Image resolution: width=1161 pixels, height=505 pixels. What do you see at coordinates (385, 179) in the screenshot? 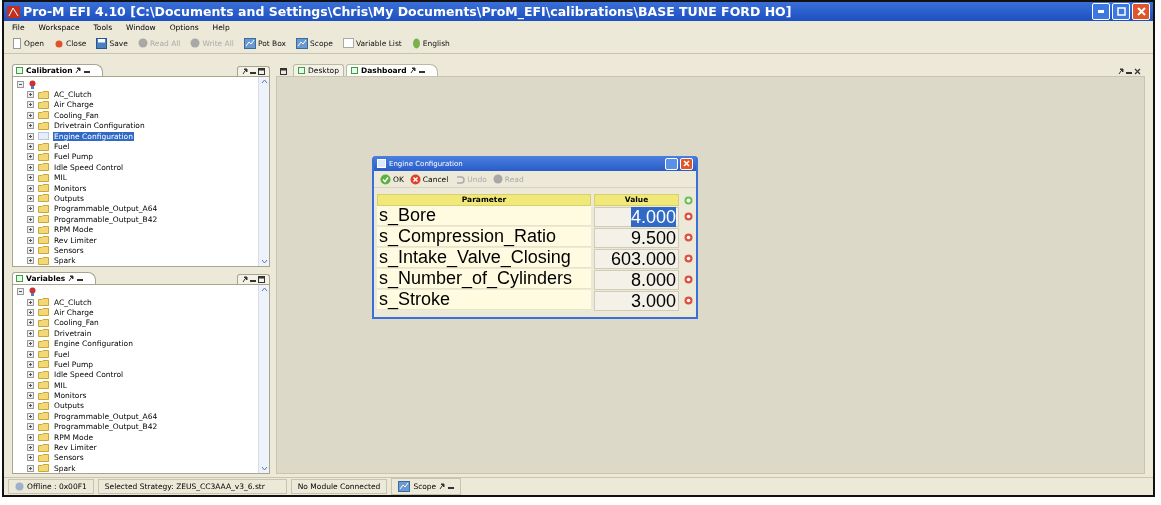
I see `check-icon` at bounding box center [385, 179].